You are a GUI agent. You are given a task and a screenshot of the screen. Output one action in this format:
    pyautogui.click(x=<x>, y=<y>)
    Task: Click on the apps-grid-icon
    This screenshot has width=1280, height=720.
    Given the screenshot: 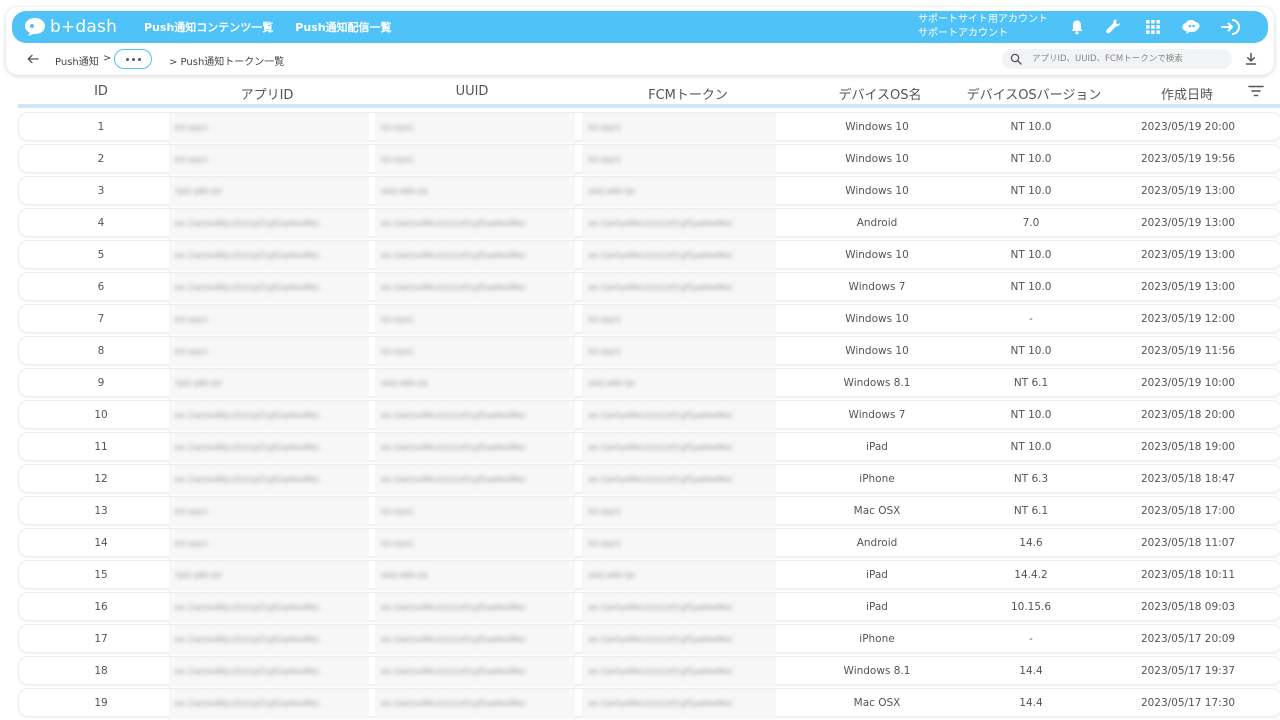 What is the action you would take?
    pyautogui.click(x=1153, y=27)
    